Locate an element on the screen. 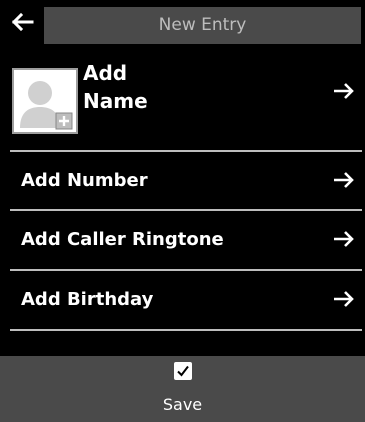  add-caller-ringtone-row: Add Caller Ringtone is located at coordinates (182, 240).